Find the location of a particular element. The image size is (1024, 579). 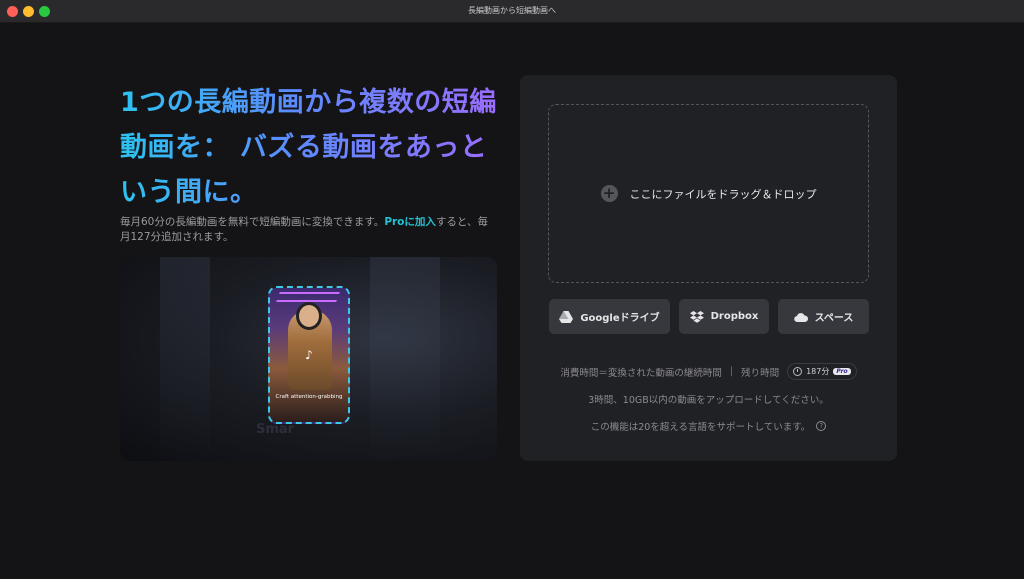

drop-zone-content: + ここにファイルをドラッグ＆ドロップ is located at coordinates (708, 193).